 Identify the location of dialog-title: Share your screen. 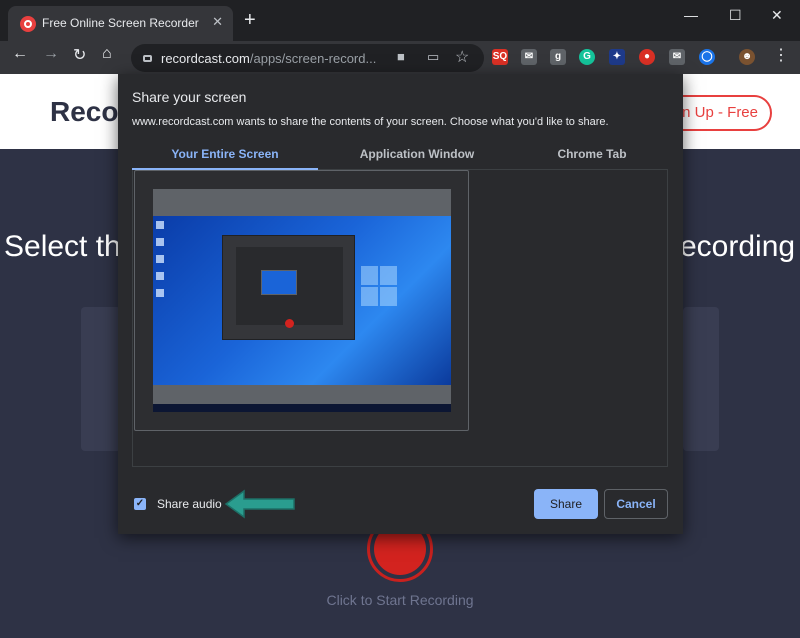
(189, 97).